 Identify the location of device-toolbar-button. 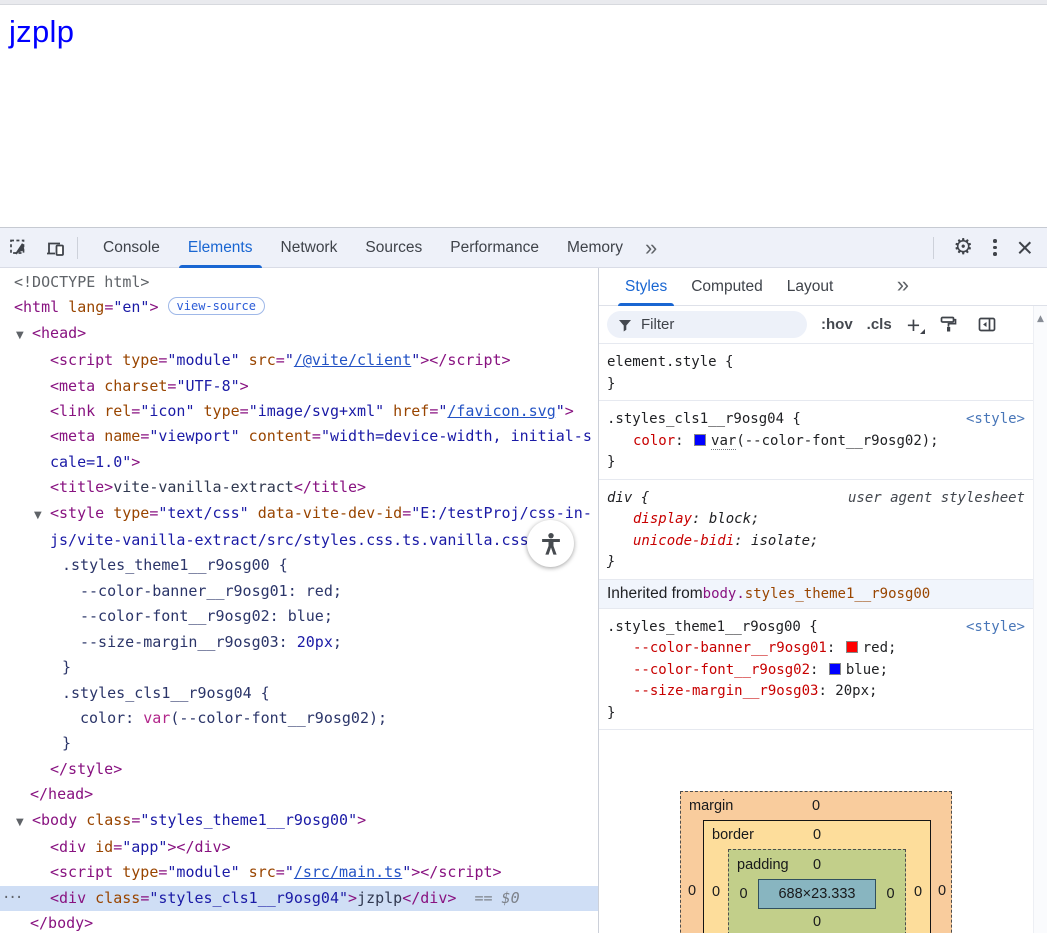
(55, 248).